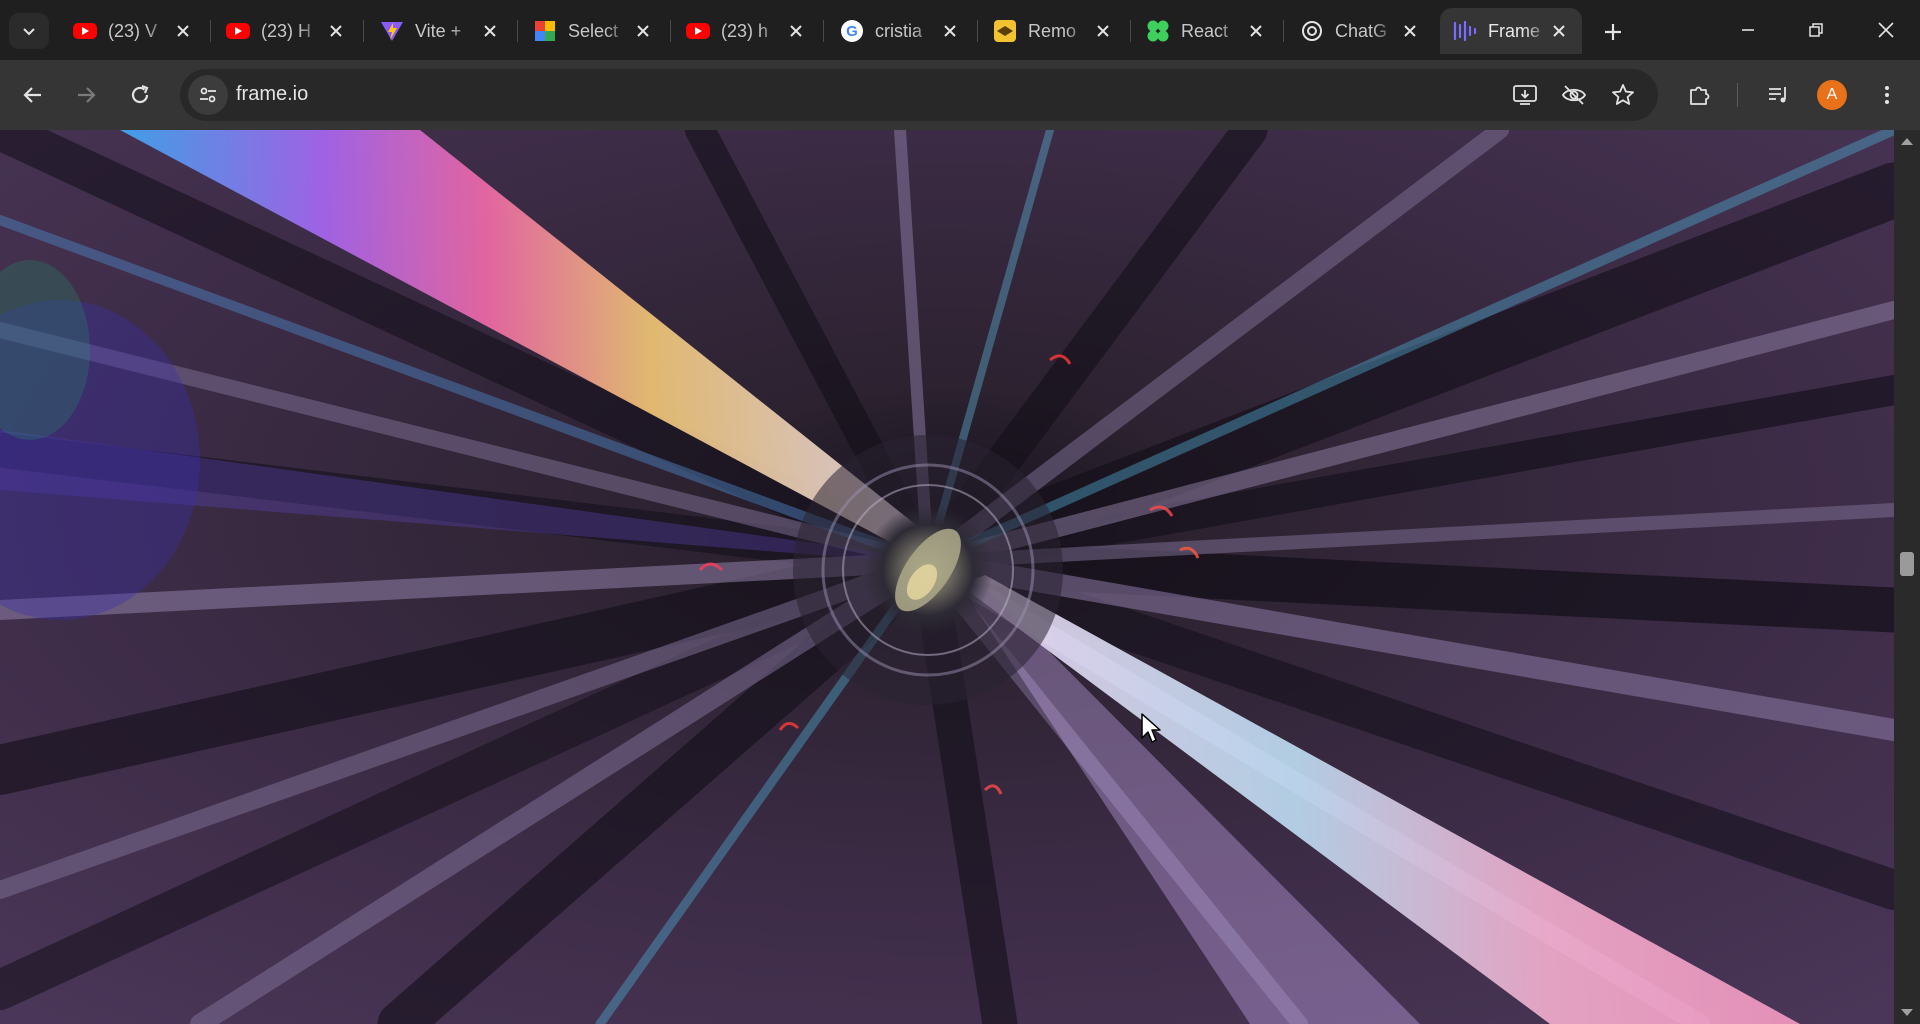 The image size is (1920, 1024). I want to click on tab-youtube-2: (23) H, so click(289, 31).